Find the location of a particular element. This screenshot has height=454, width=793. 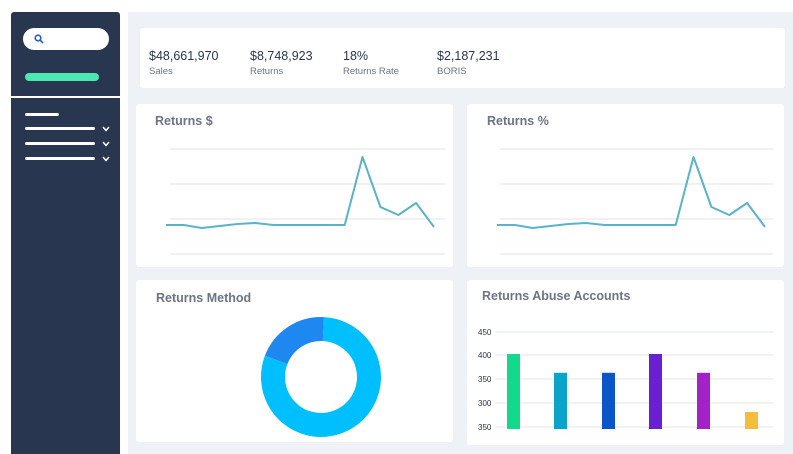

returns-percent-line-chart is located at coordinates (635, 201).